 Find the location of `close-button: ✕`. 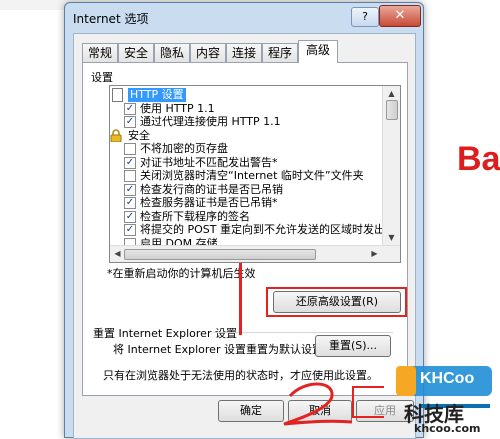

close-button: ✕ is located at coordinates (400, 16).